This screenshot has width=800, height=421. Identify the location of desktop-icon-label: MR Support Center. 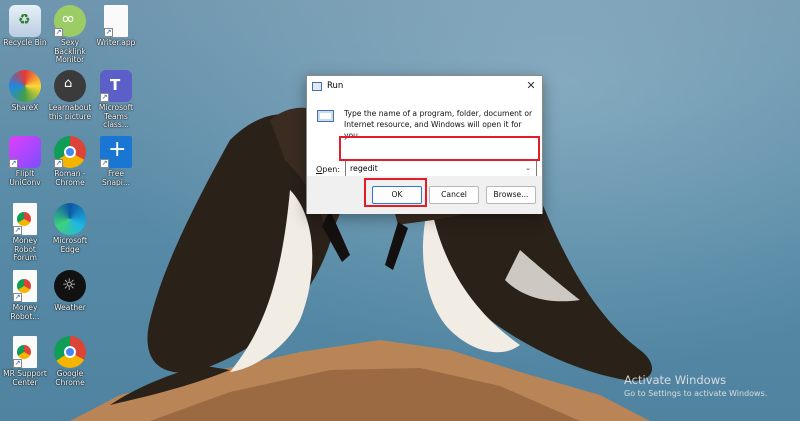
(25, 378).